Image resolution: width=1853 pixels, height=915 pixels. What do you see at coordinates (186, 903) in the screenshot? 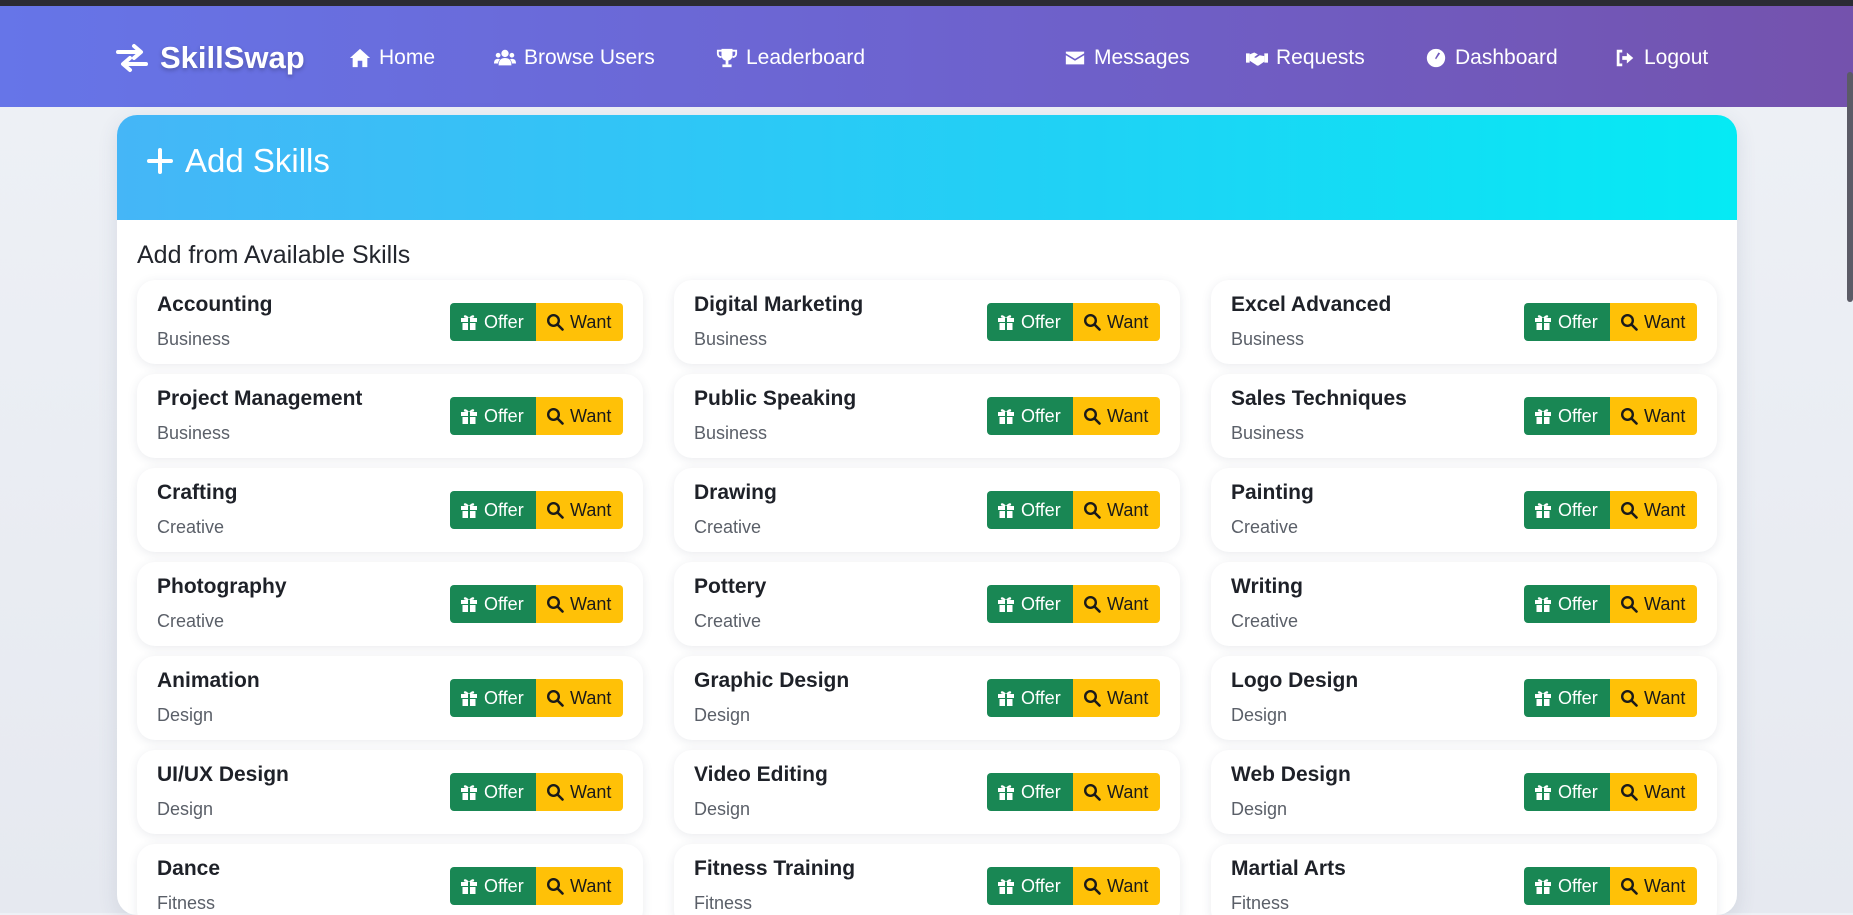
I see `skill-category: Fitness` at bounding box center [186, 903].